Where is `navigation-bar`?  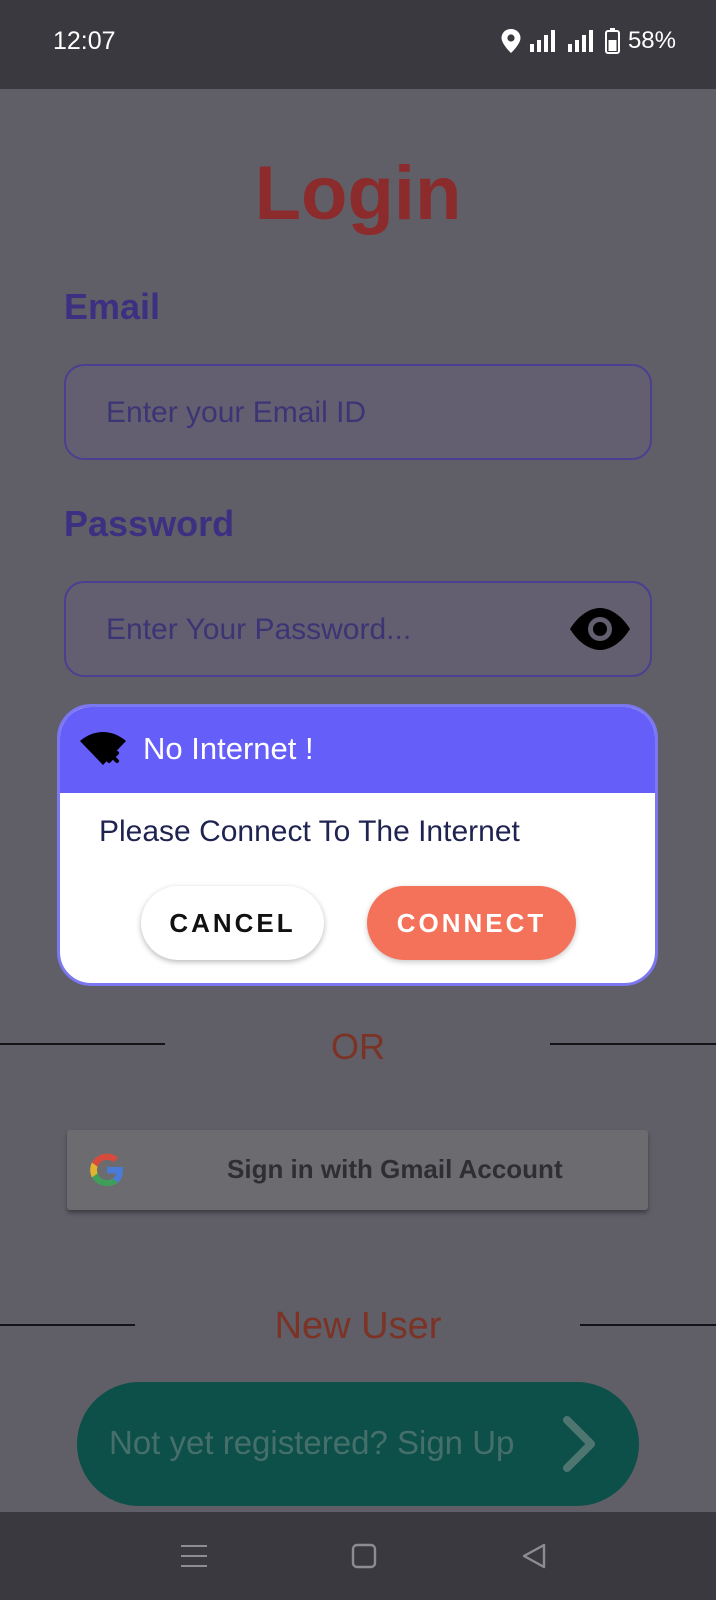 navigation-bar is located at coordinates (358, 1556).